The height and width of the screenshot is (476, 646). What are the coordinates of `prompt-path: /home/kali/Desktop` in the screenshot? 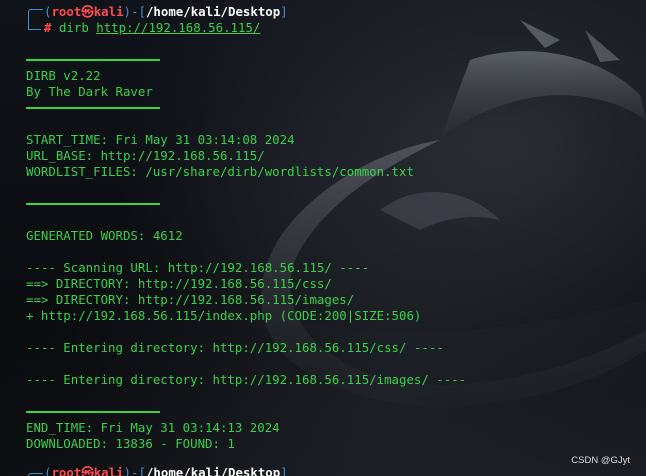 It's located at (213, 11).